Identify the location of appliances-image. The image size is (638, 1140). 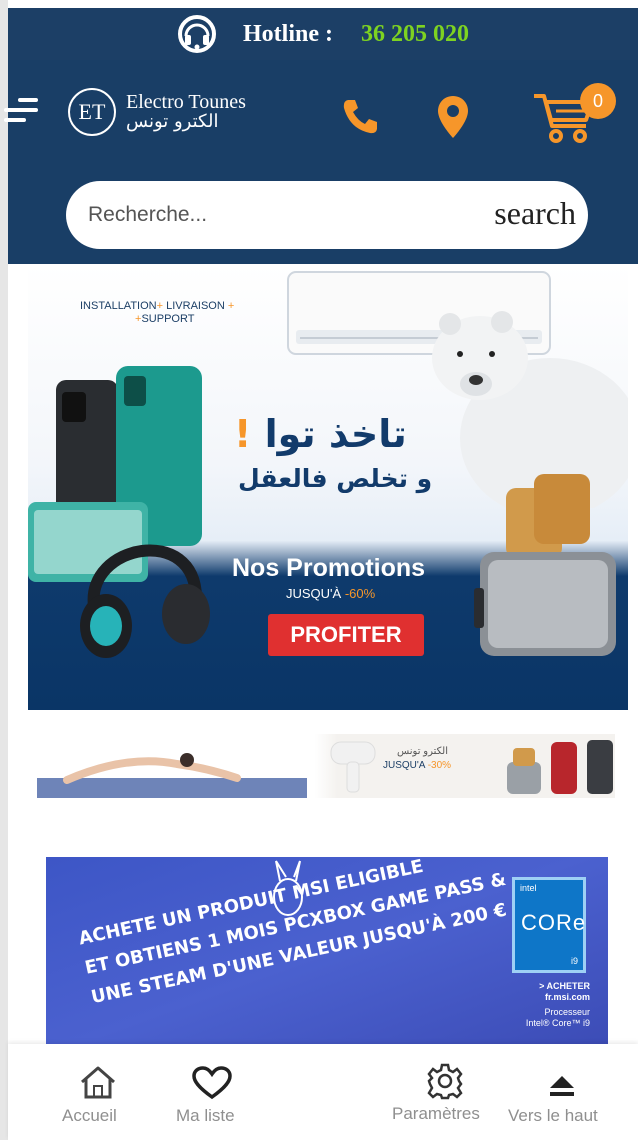
(560, 767).